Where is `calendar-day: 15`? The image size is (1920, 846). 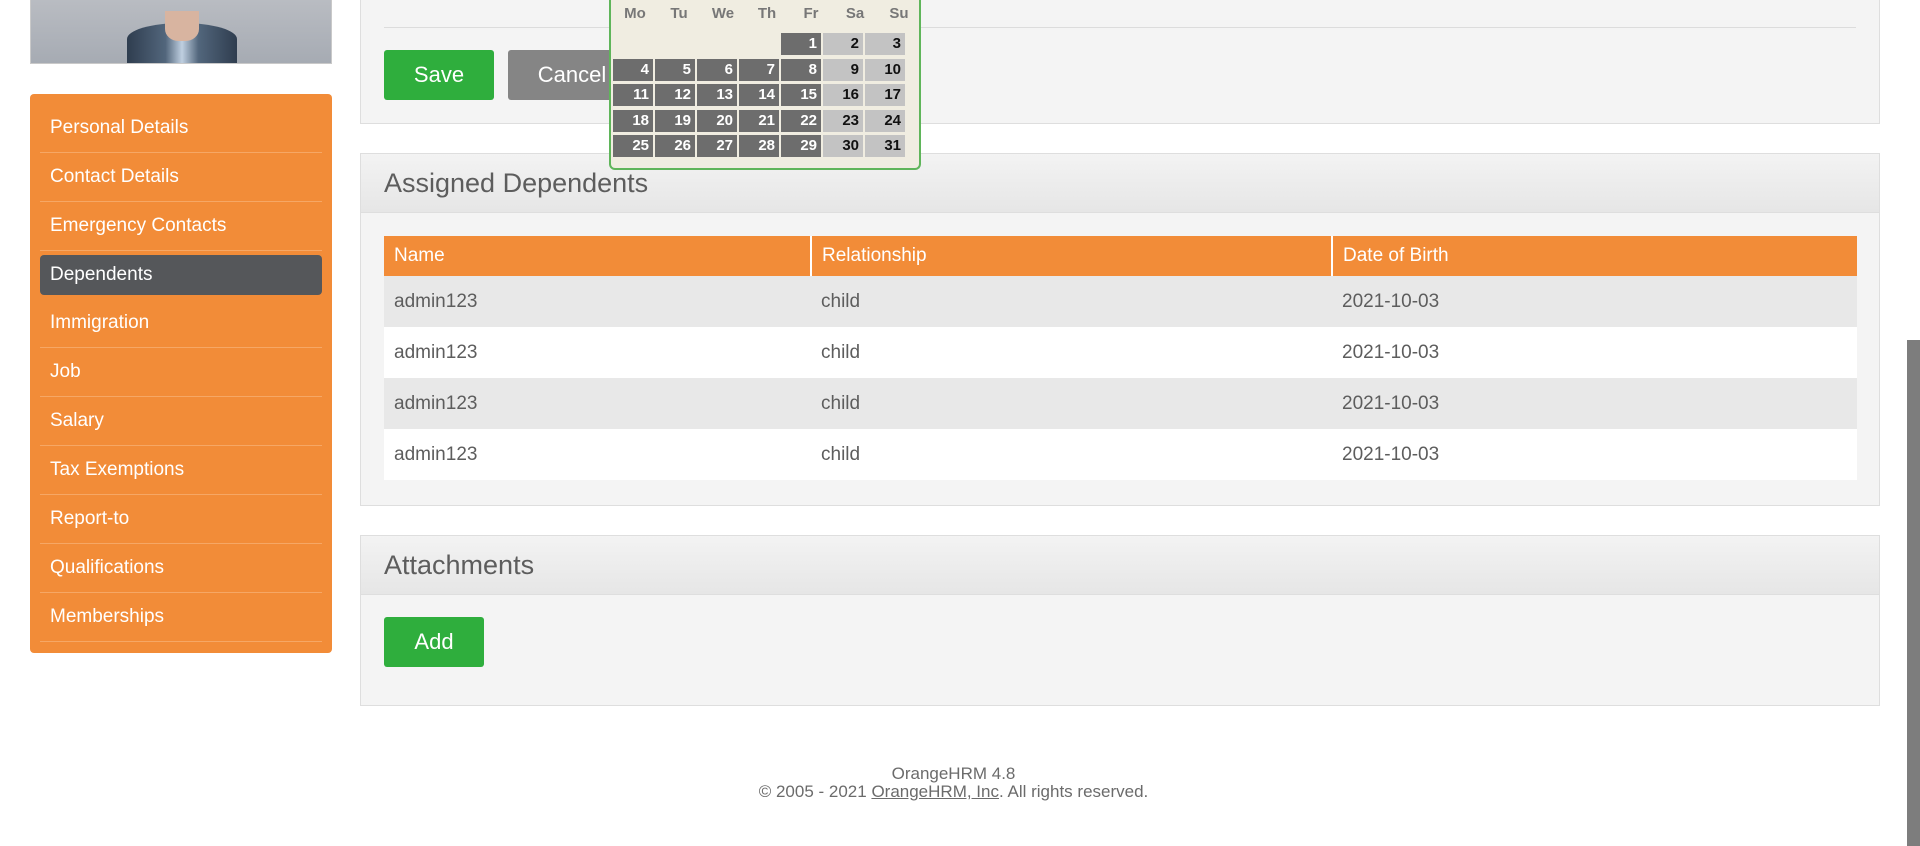 calendar-day: 15 is located at coordinates (801, 95).